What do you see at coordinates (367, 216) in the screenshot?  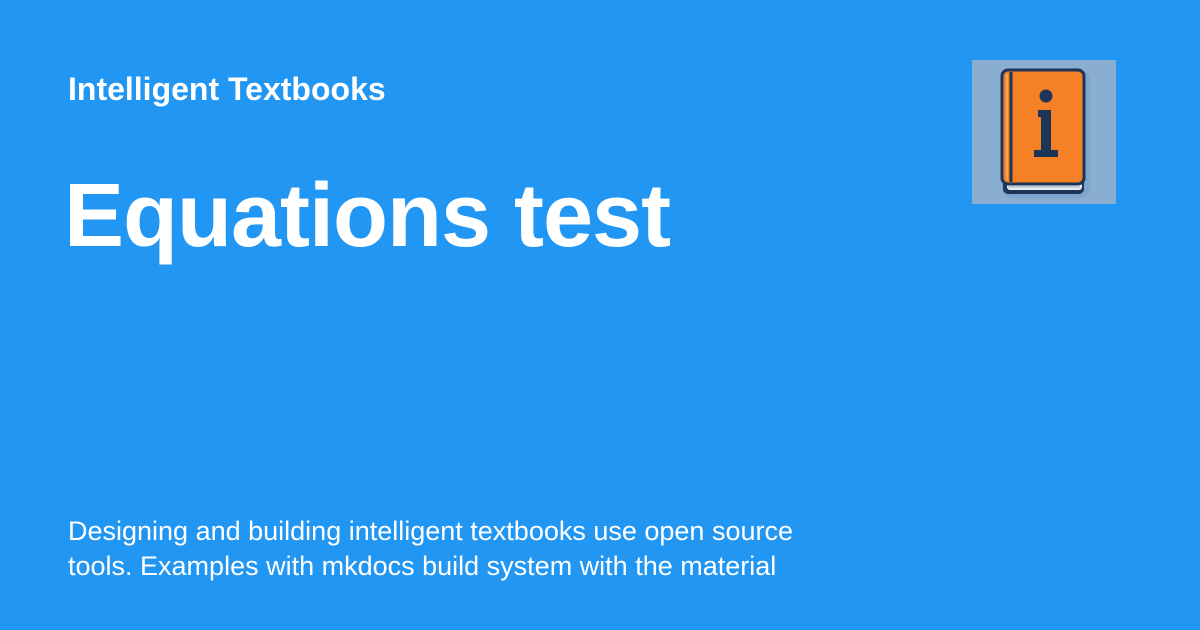 I see `page-title: Equations test` at bounding box center [367, 216].